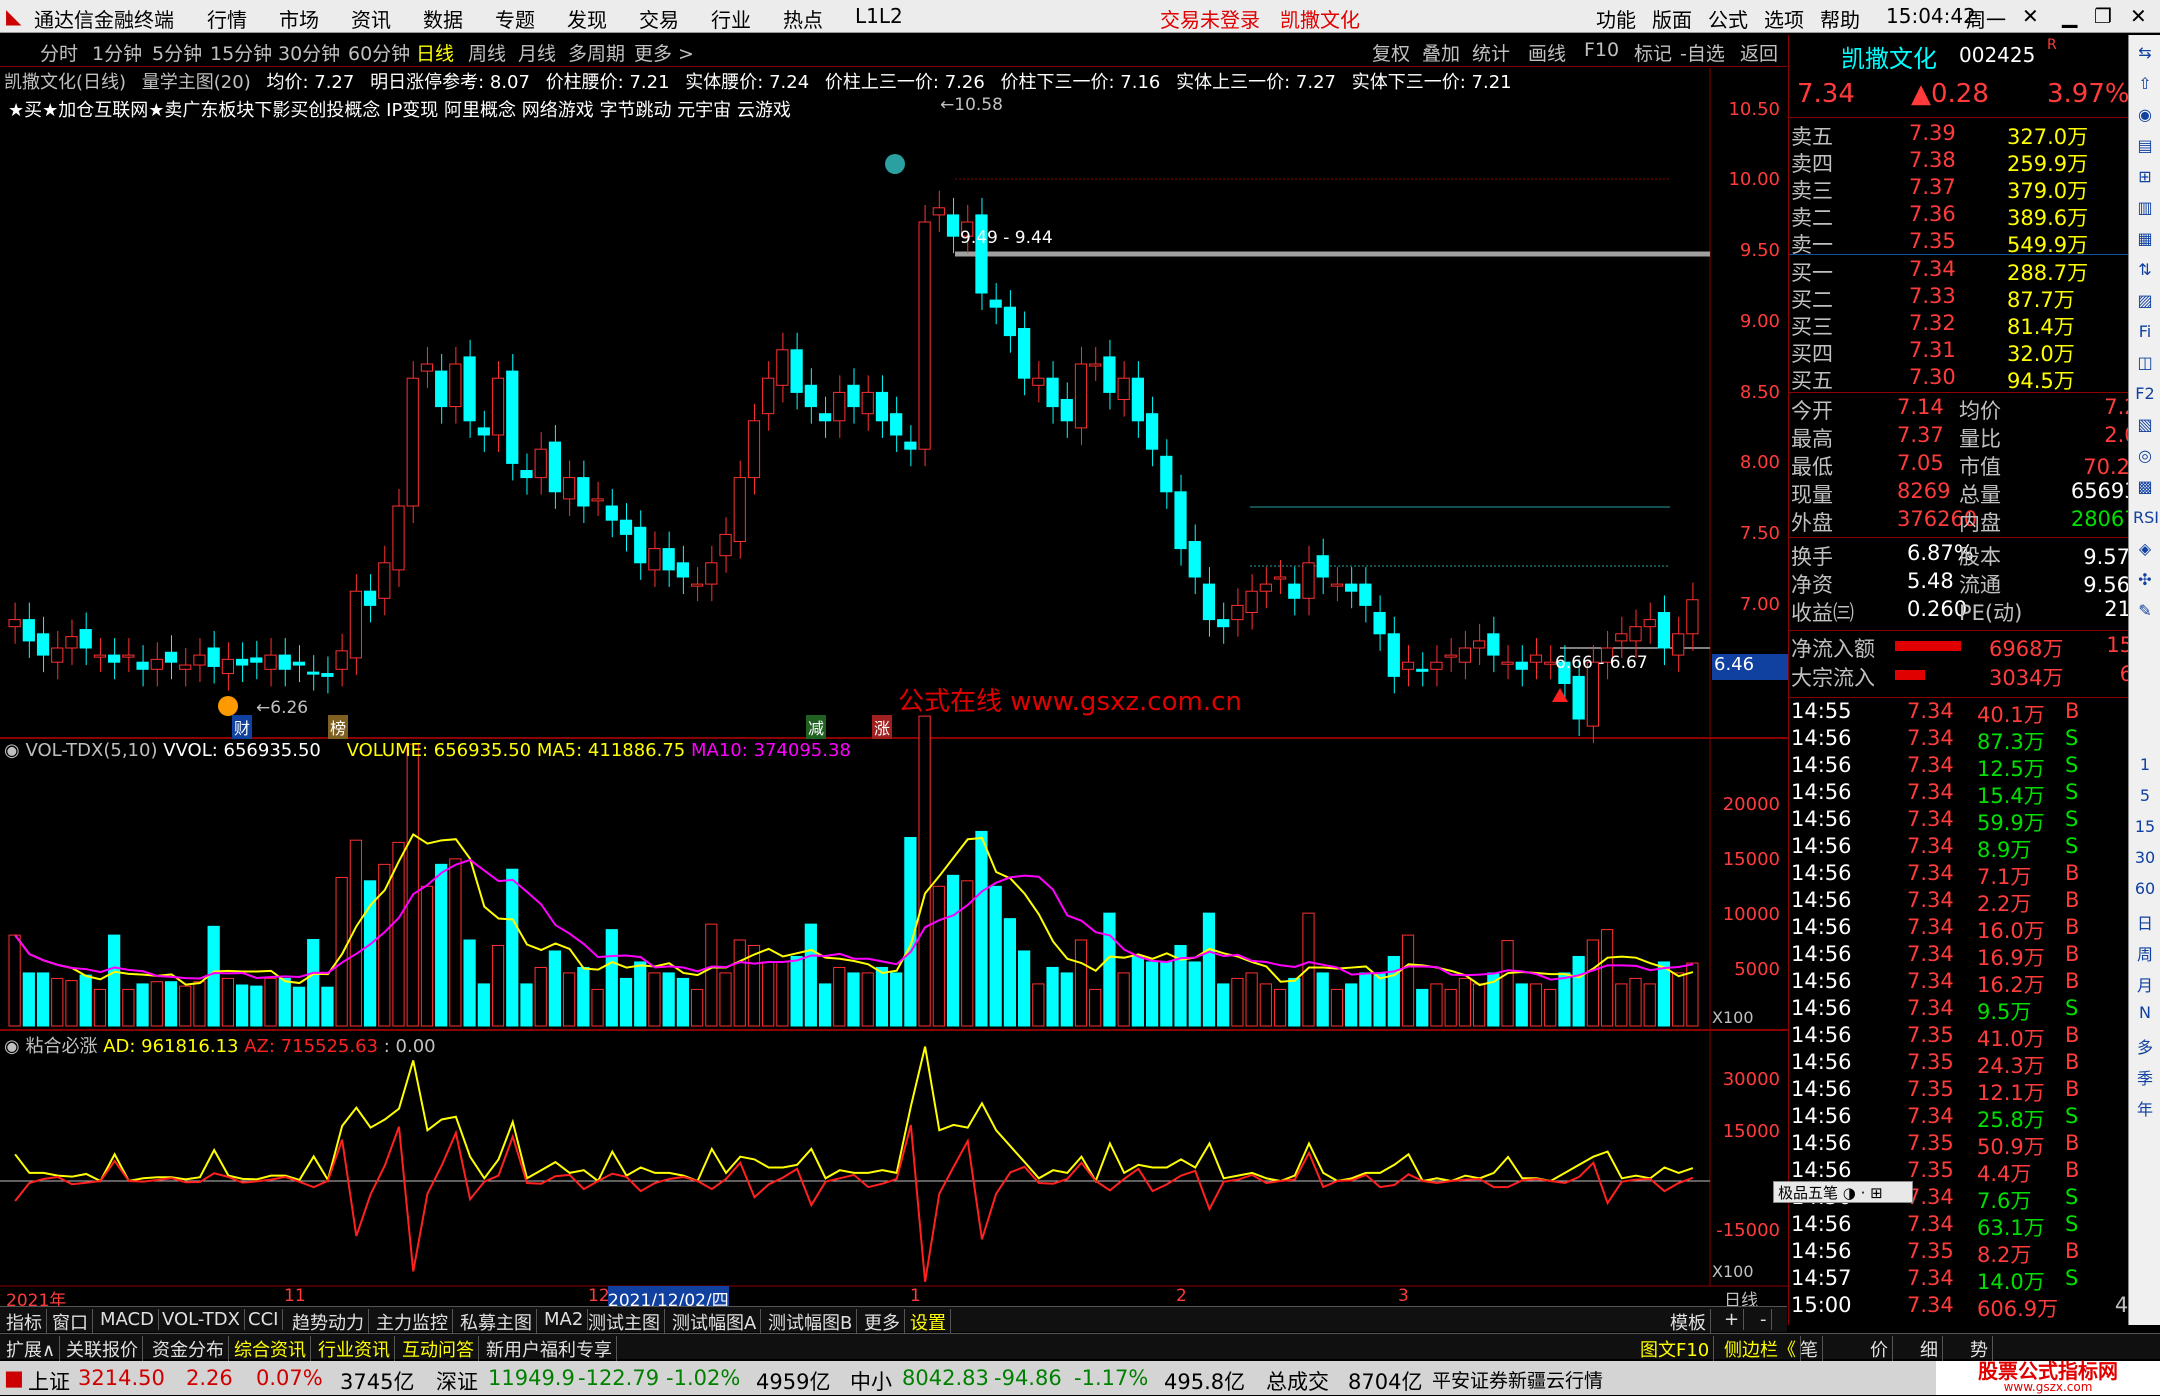 Image resolution: width=2160 pixels, height=1396 pixels. Describe the element at coordinates (2145, 489) in the screenshot. I see `sidebar-tool-icon: ▩` at that location.